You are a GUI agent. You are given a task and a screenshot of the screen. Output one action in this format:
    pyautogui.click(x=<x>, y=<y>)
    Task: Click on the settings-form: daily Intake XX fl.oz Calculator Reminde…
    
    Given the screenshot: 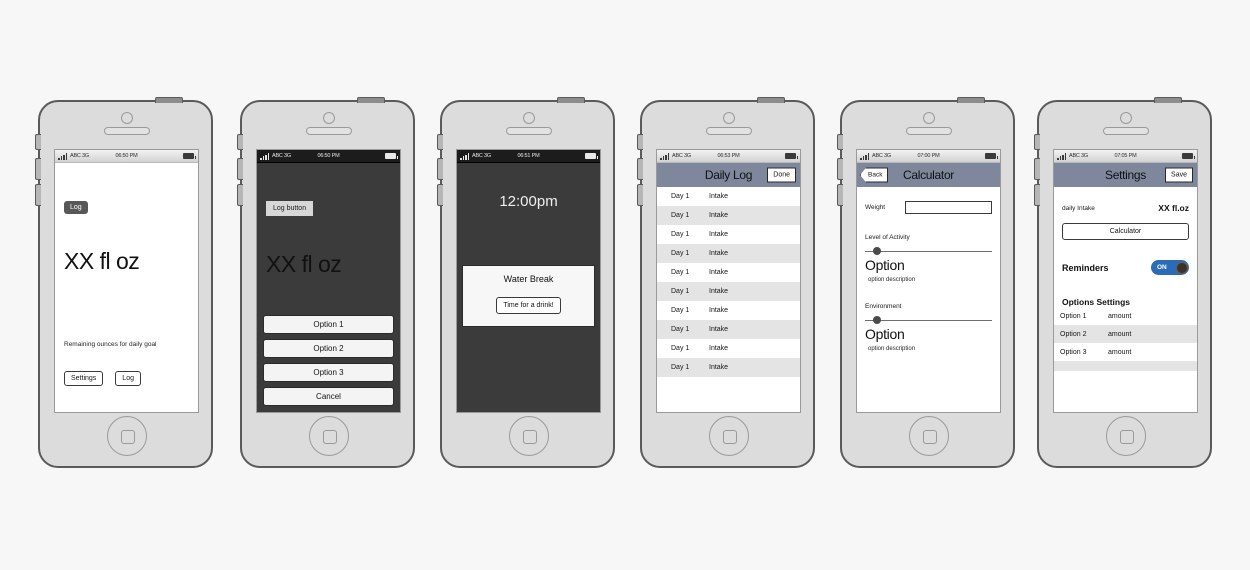 What is the action you would take?
    pyautogui.click(x=1125, y=255)
    